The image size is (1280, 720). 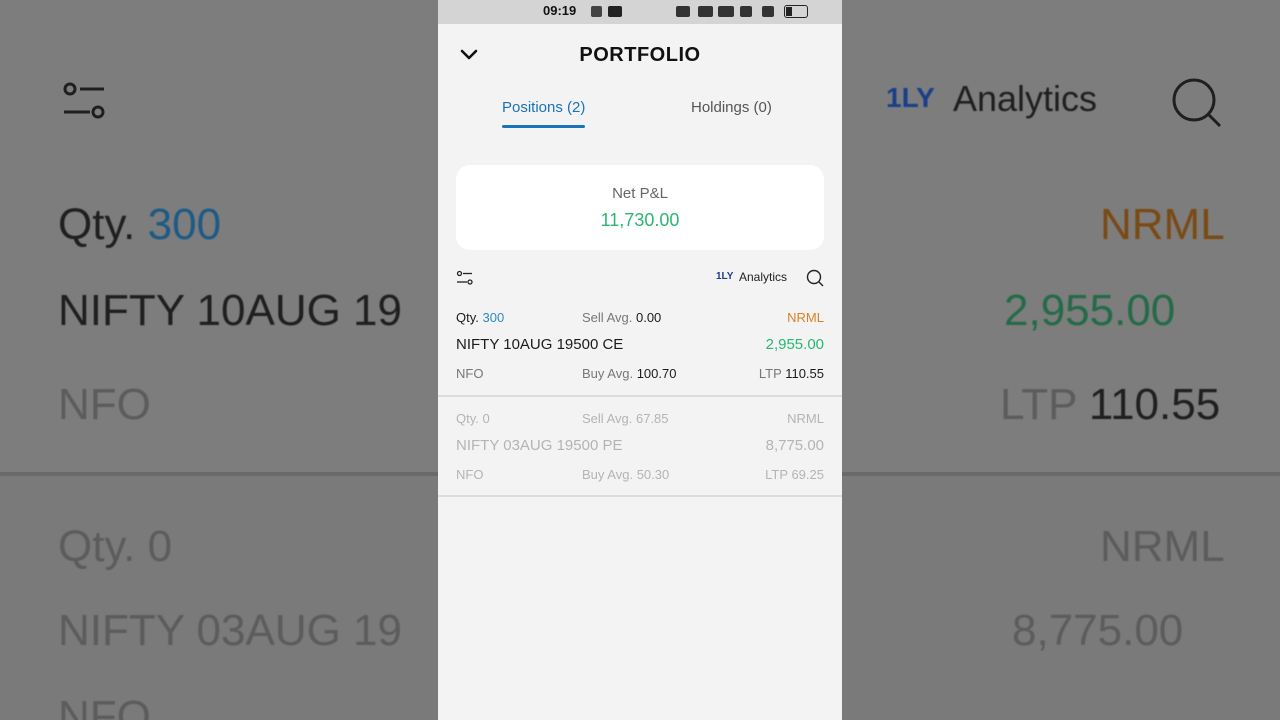 I want to click on net-pnl-label: Net P&L, so click(x=640, y=193).